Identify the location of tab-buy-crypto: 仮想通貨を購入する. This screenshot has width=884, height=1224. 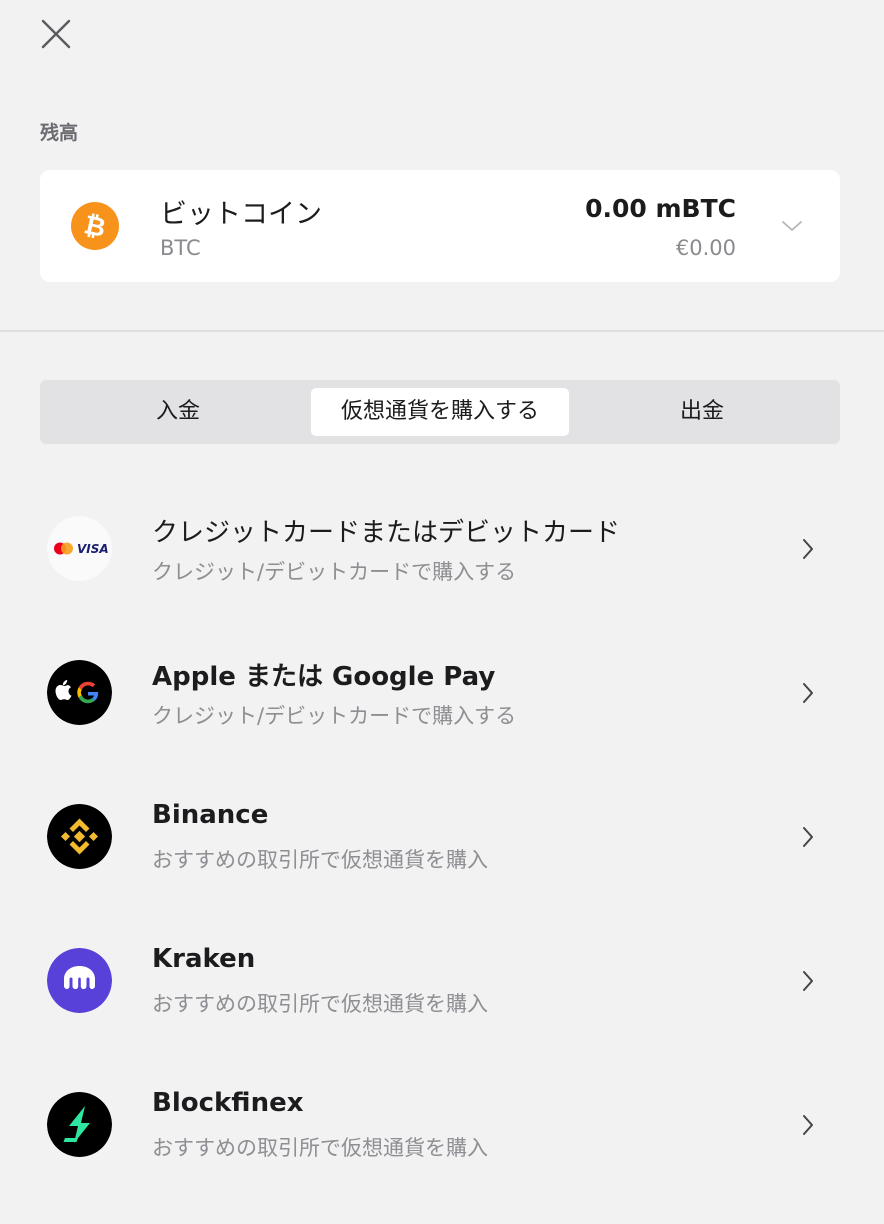
(440, 412).